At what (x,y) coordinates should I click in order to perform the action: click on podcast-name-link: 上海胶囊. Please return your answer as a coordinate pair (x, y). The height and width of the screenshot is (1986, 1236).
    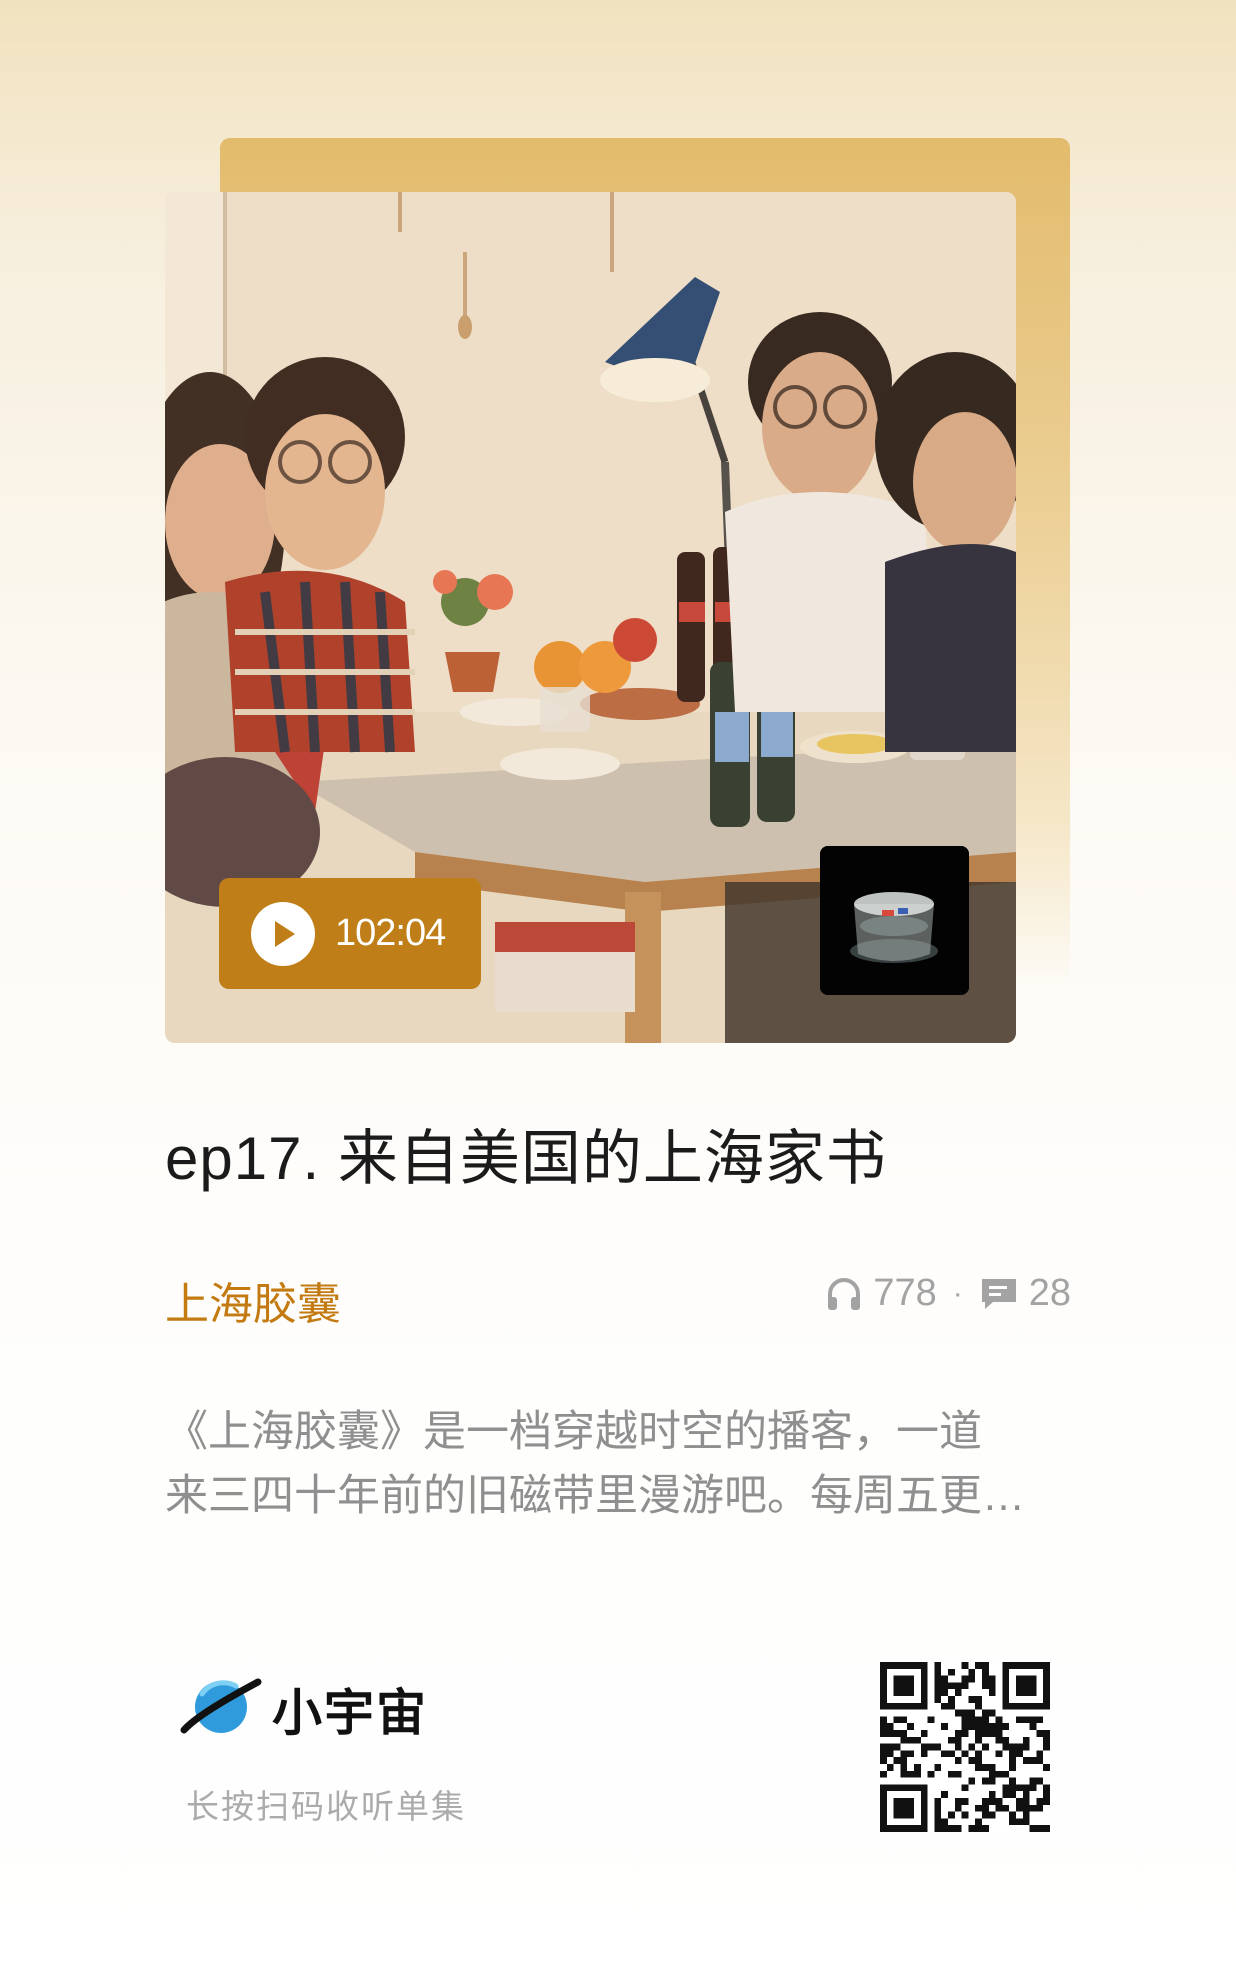
    Looking at the image, I should click on (253, 1300).